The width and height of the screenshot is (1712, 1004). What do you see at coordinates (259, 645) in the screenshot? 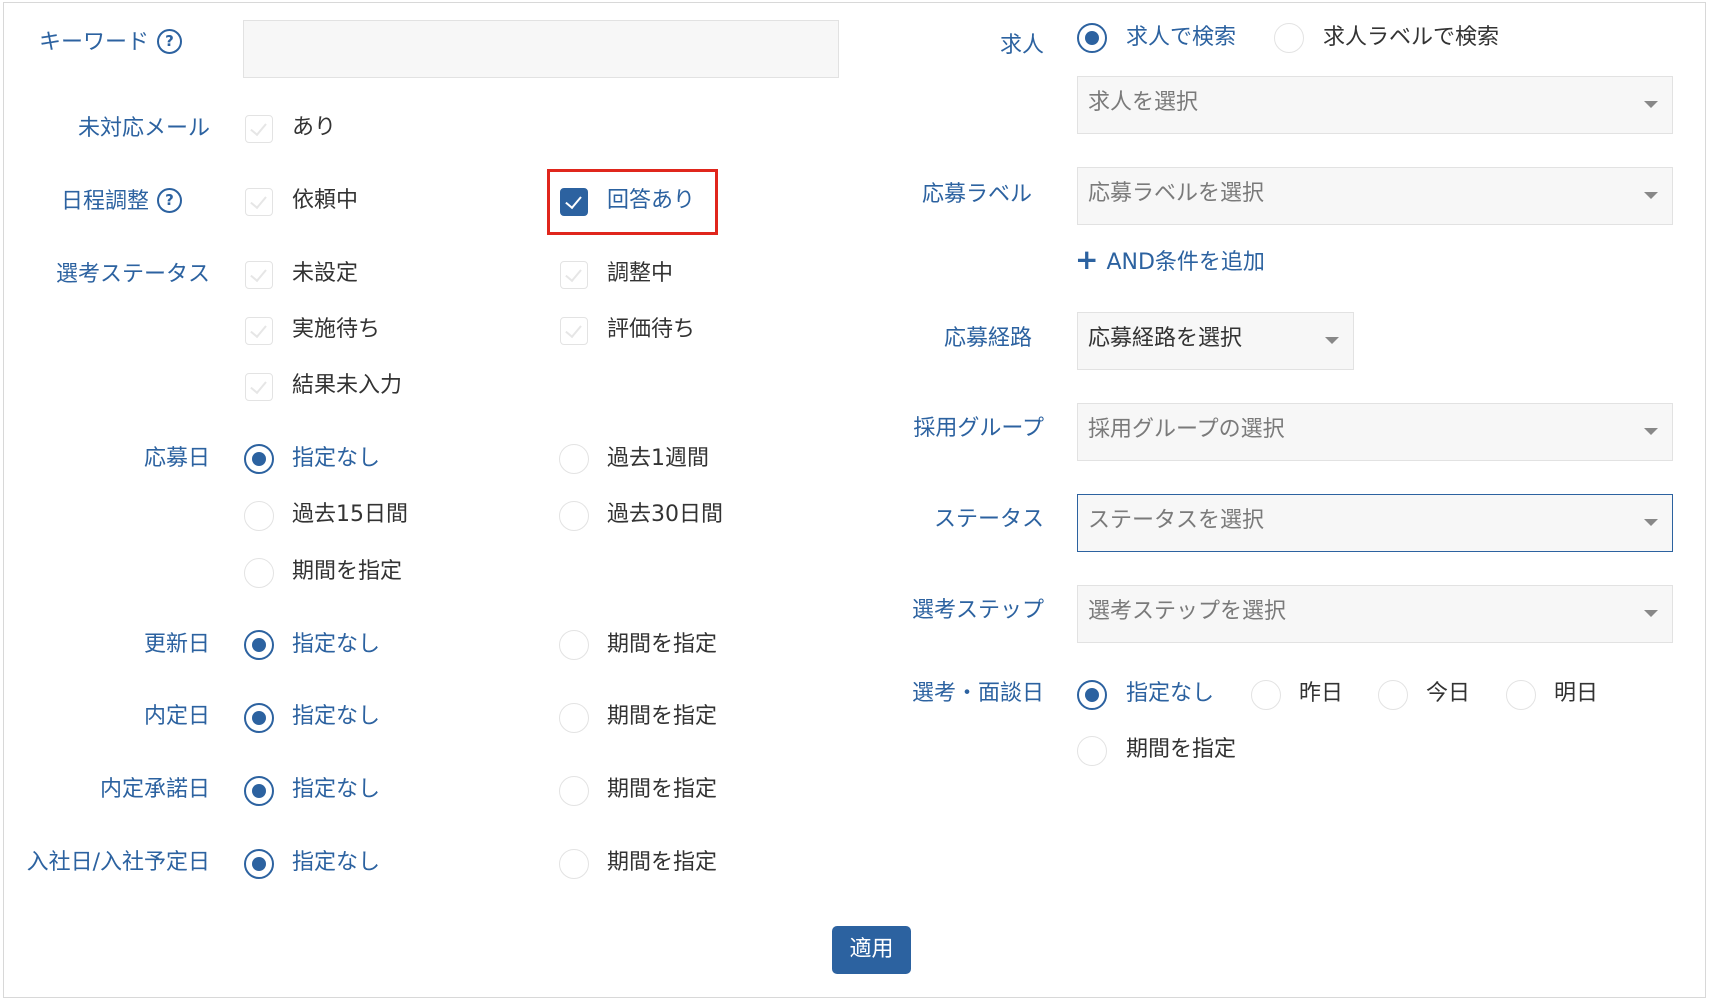
I see `update-date-none-radio` at bounding box center [259, 645].